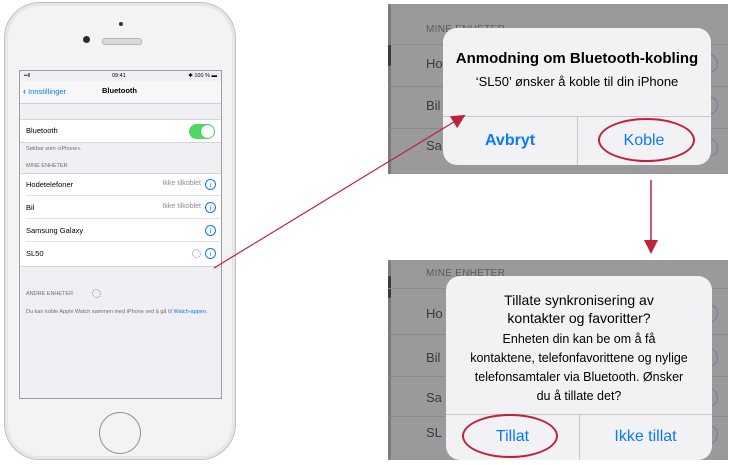 This screenshot has height=465, width=753. Describe the element at coordinates (339, 191) in the screenshot. I see `arrow-to-pairing-alert` at that location.